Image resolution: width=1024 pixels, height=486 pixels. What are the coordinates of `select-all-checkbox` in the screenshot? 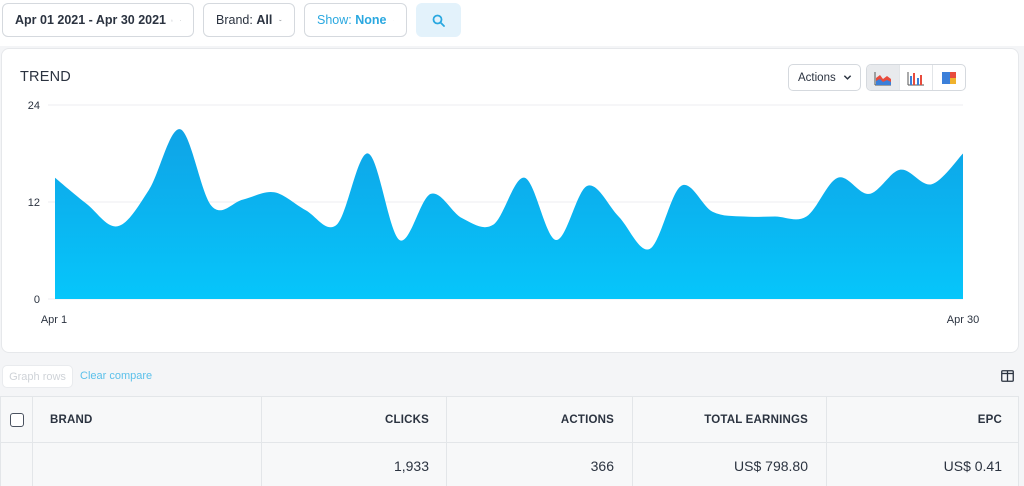 It's located at (16, 419).